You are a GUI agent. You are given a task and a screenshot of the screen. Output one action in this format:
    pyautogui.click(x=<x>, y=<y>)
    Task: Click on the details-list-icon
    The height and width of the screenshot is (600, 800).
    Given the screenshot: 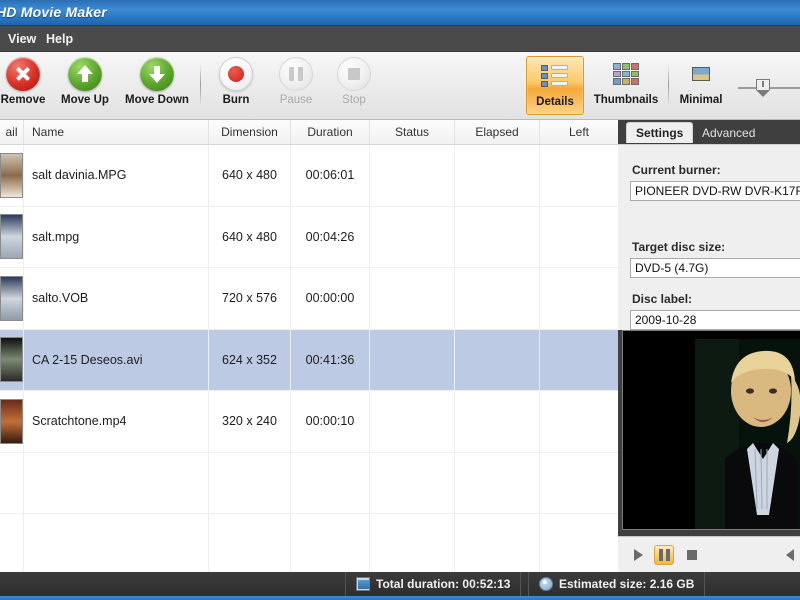 What is the action you would take?
    pyautogui.click(x=555, y=76)
    